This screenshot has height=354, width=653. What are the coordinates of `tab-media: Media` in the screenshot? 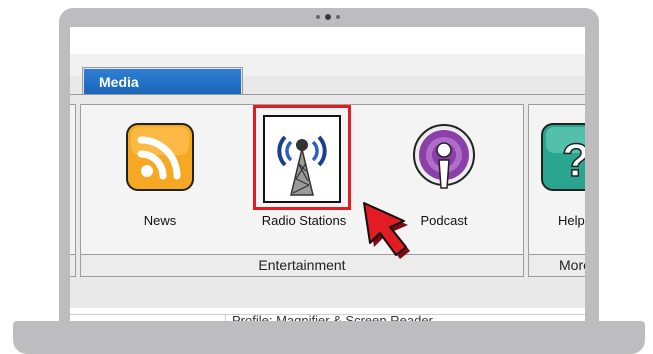 It's located at (162, 81).